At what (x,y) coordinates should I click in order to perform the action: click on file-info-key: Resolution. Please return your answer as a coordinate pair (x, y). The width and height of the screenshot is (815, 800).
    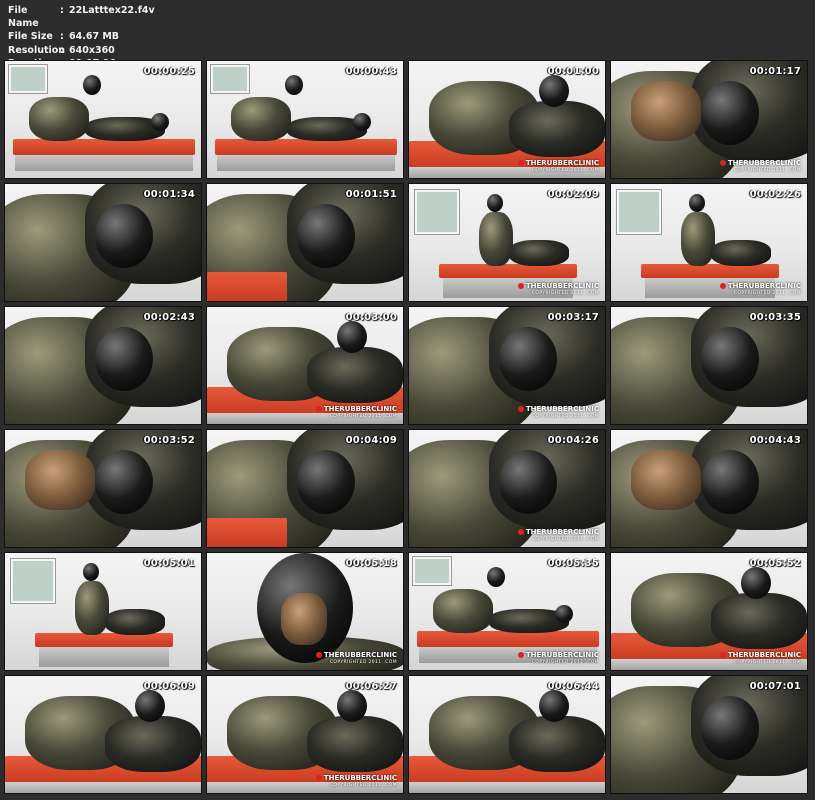
    Looking at the image, I should click on (37, 50).